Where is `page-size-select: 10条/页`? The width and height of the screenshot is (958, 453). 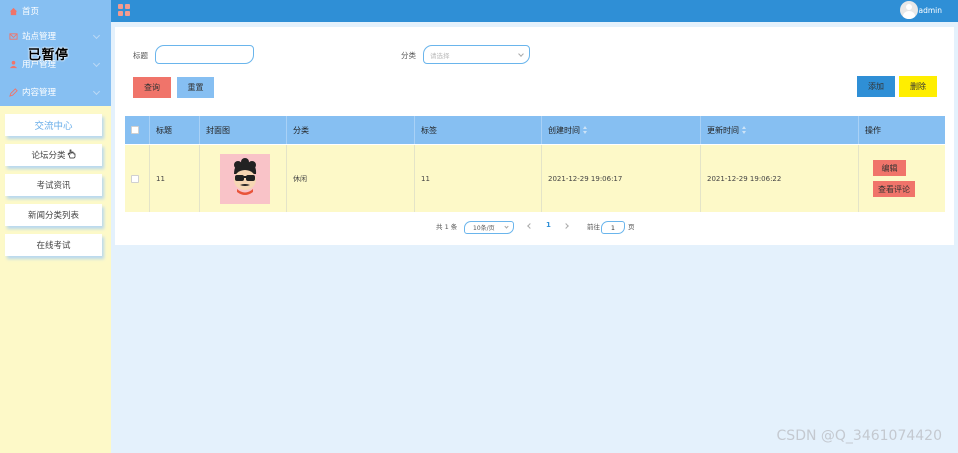
page-size-select: 10条/页 is located at coordinates (489, 227).